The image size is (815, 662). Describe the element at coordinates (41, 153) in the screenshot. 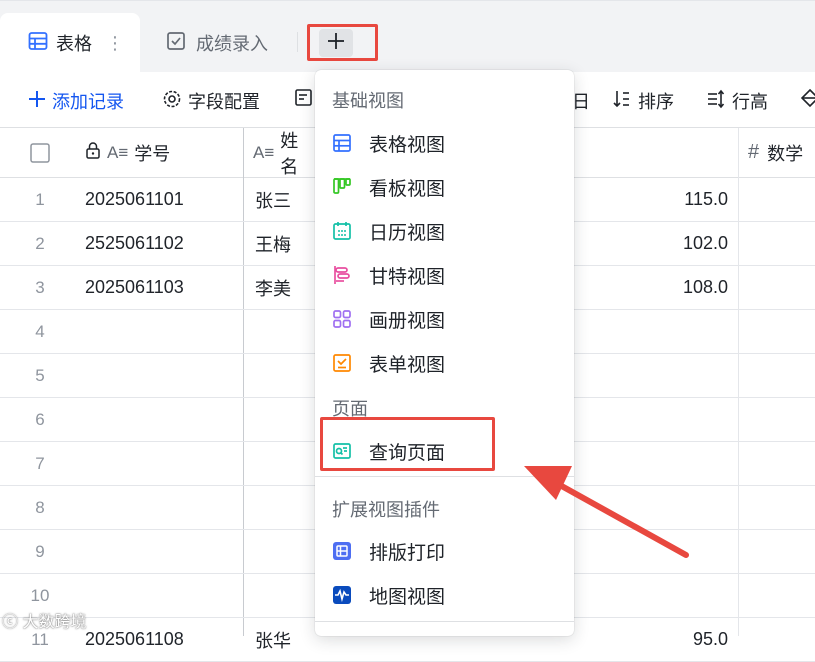

I see `select-all-checkbox` at that location.